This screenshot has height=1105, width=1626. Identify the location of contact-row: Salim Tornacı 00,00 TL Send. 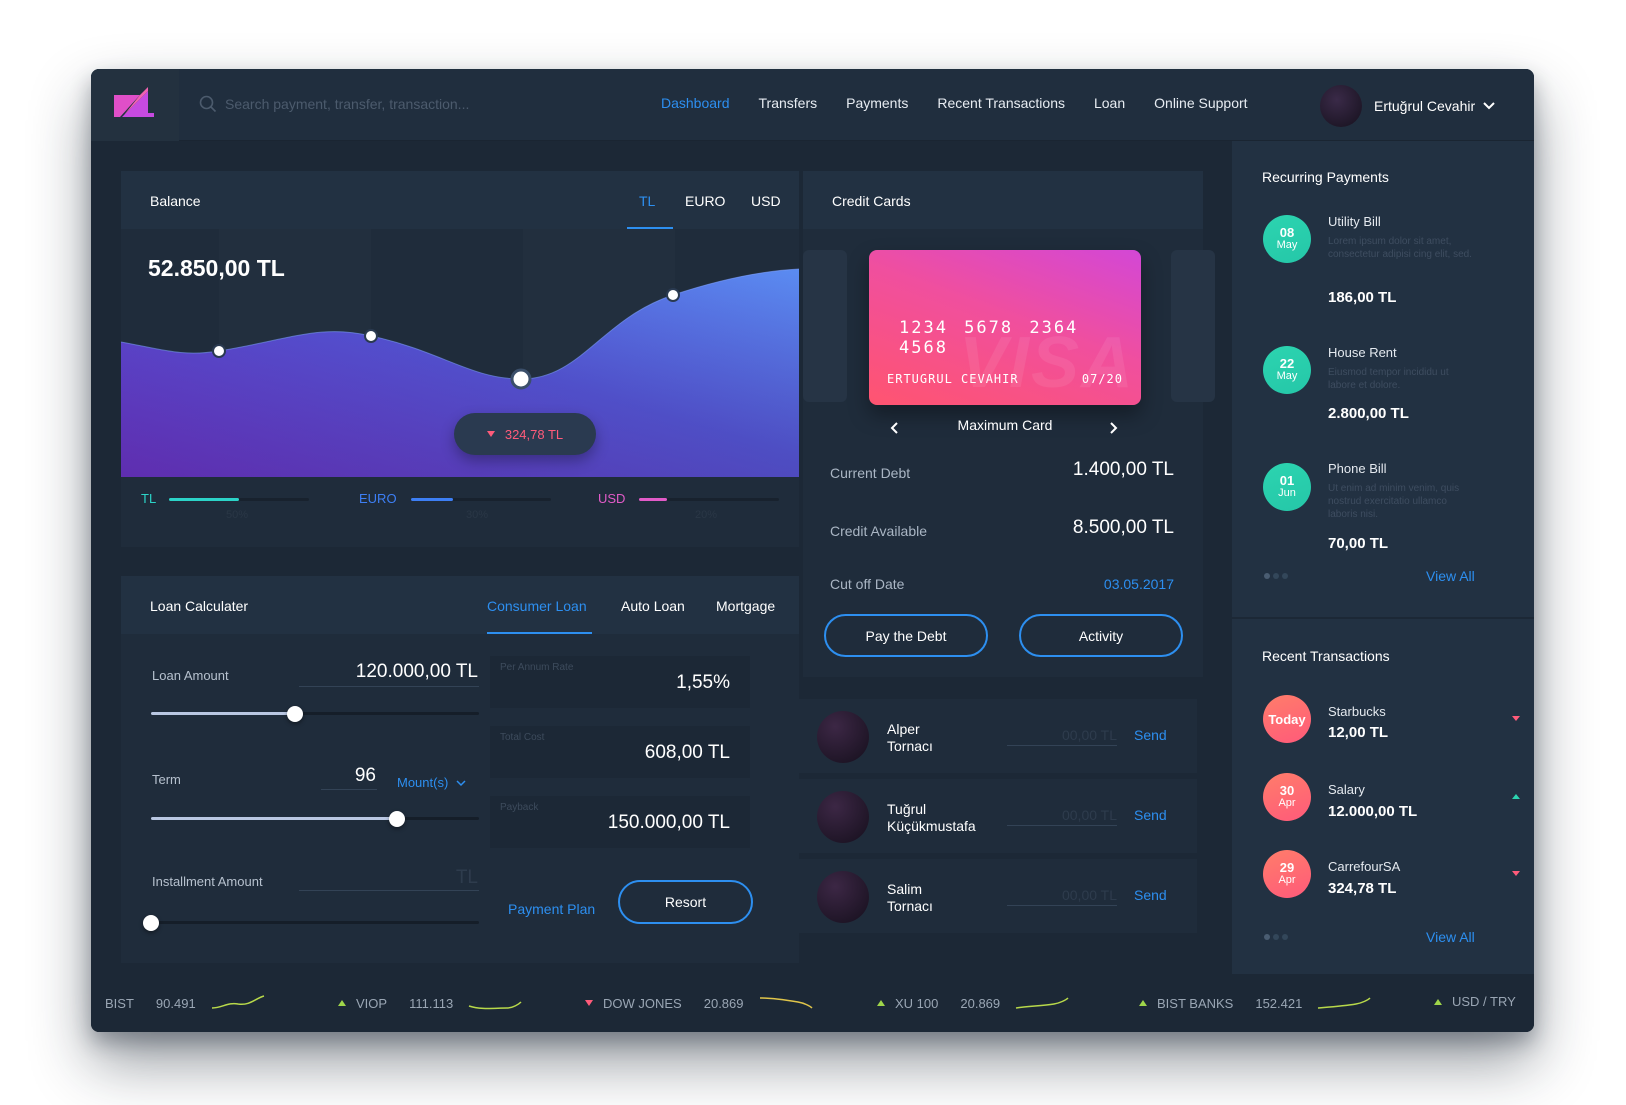
(997, 896).